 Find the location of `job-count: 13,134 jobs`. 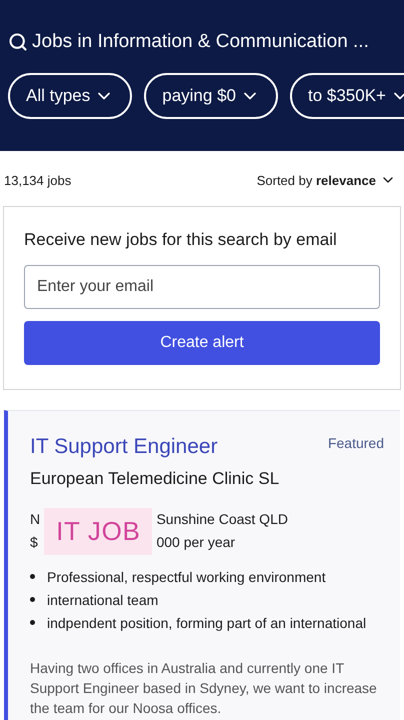

job-count: 13,134 jobs is located at coordinates (38, 181).